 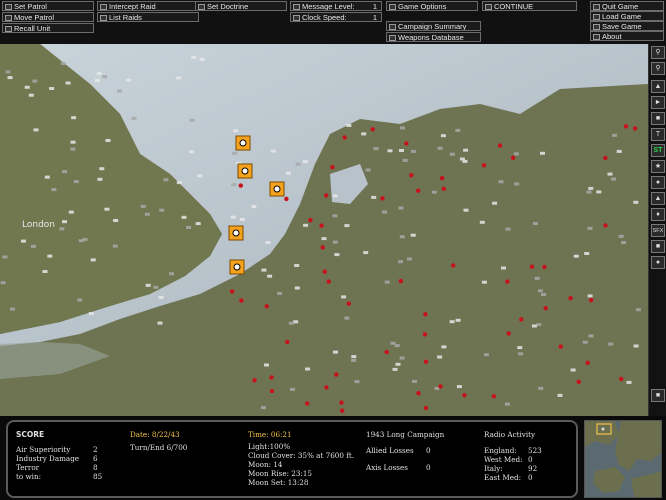 I want to click on layer-button-5: ●, so click(x=658, y=182).